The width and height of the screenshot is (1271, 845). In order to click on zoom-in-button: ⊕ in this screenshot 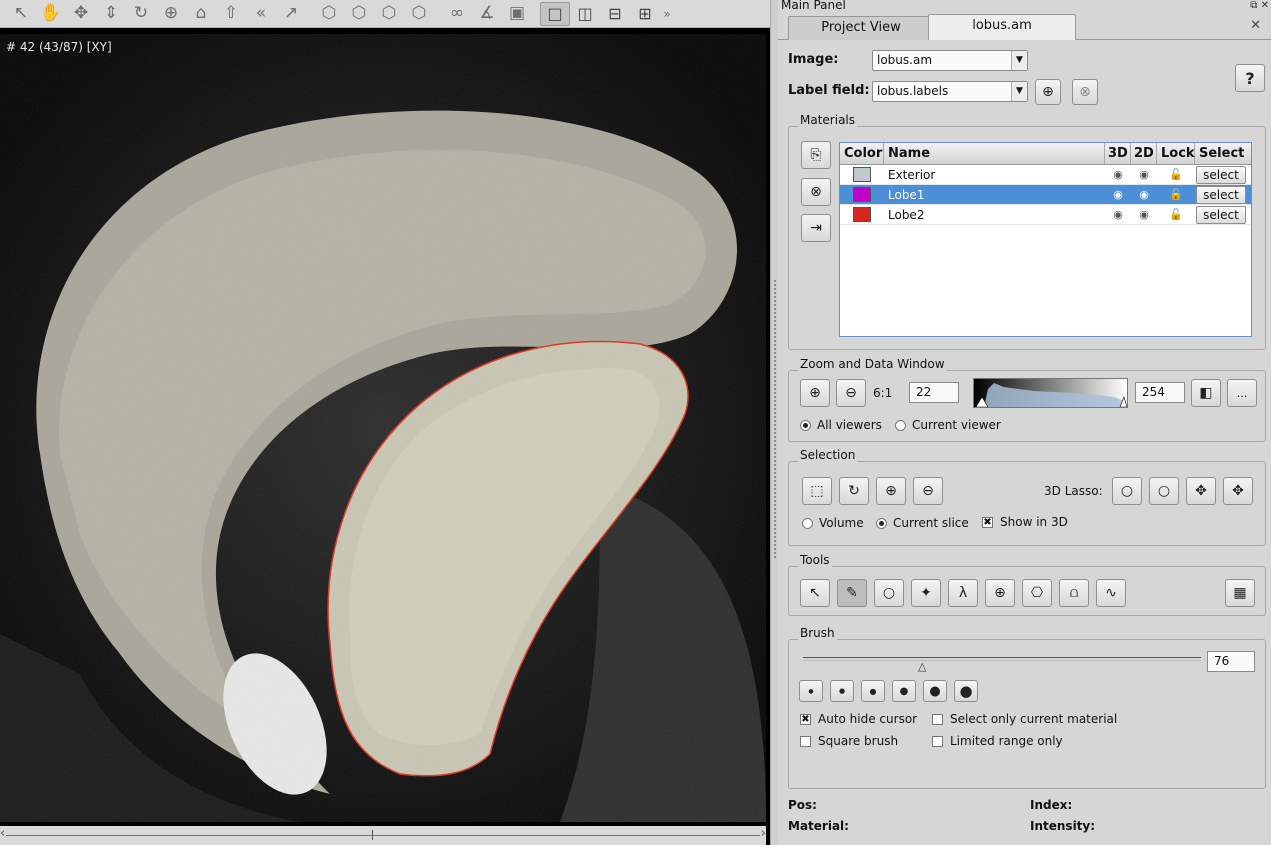, I will do `click(815, 393)`.